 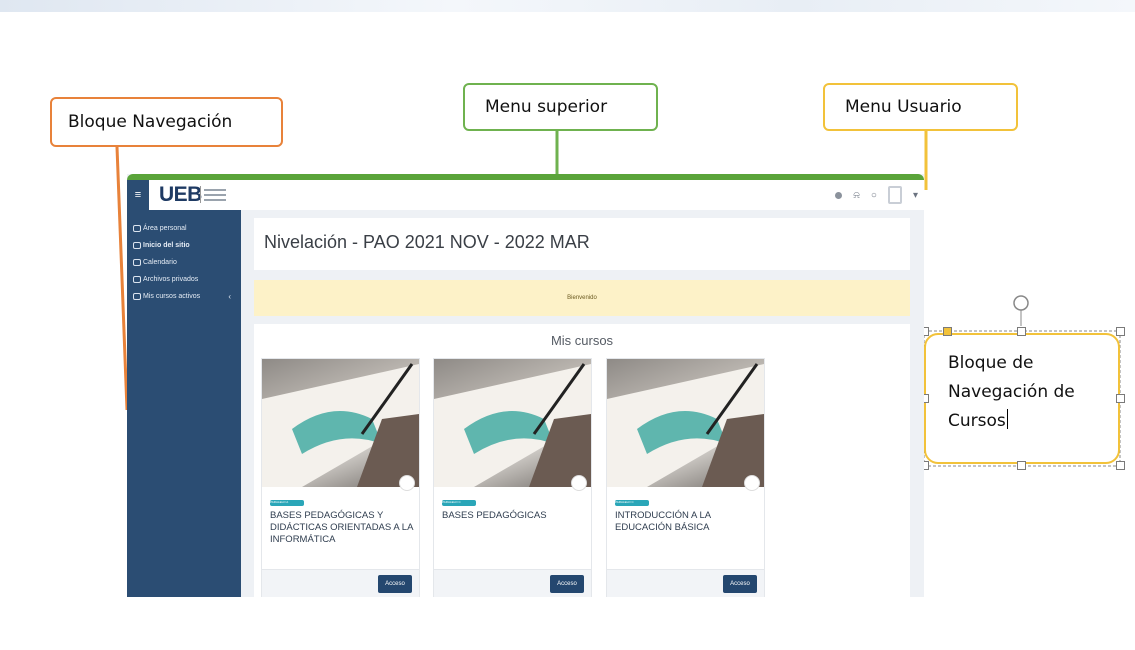 What do you see at coordinates (160, 262) in the screenshot?
I see `sidebar-item-label: Calendario` at bounding box center [160, 262].